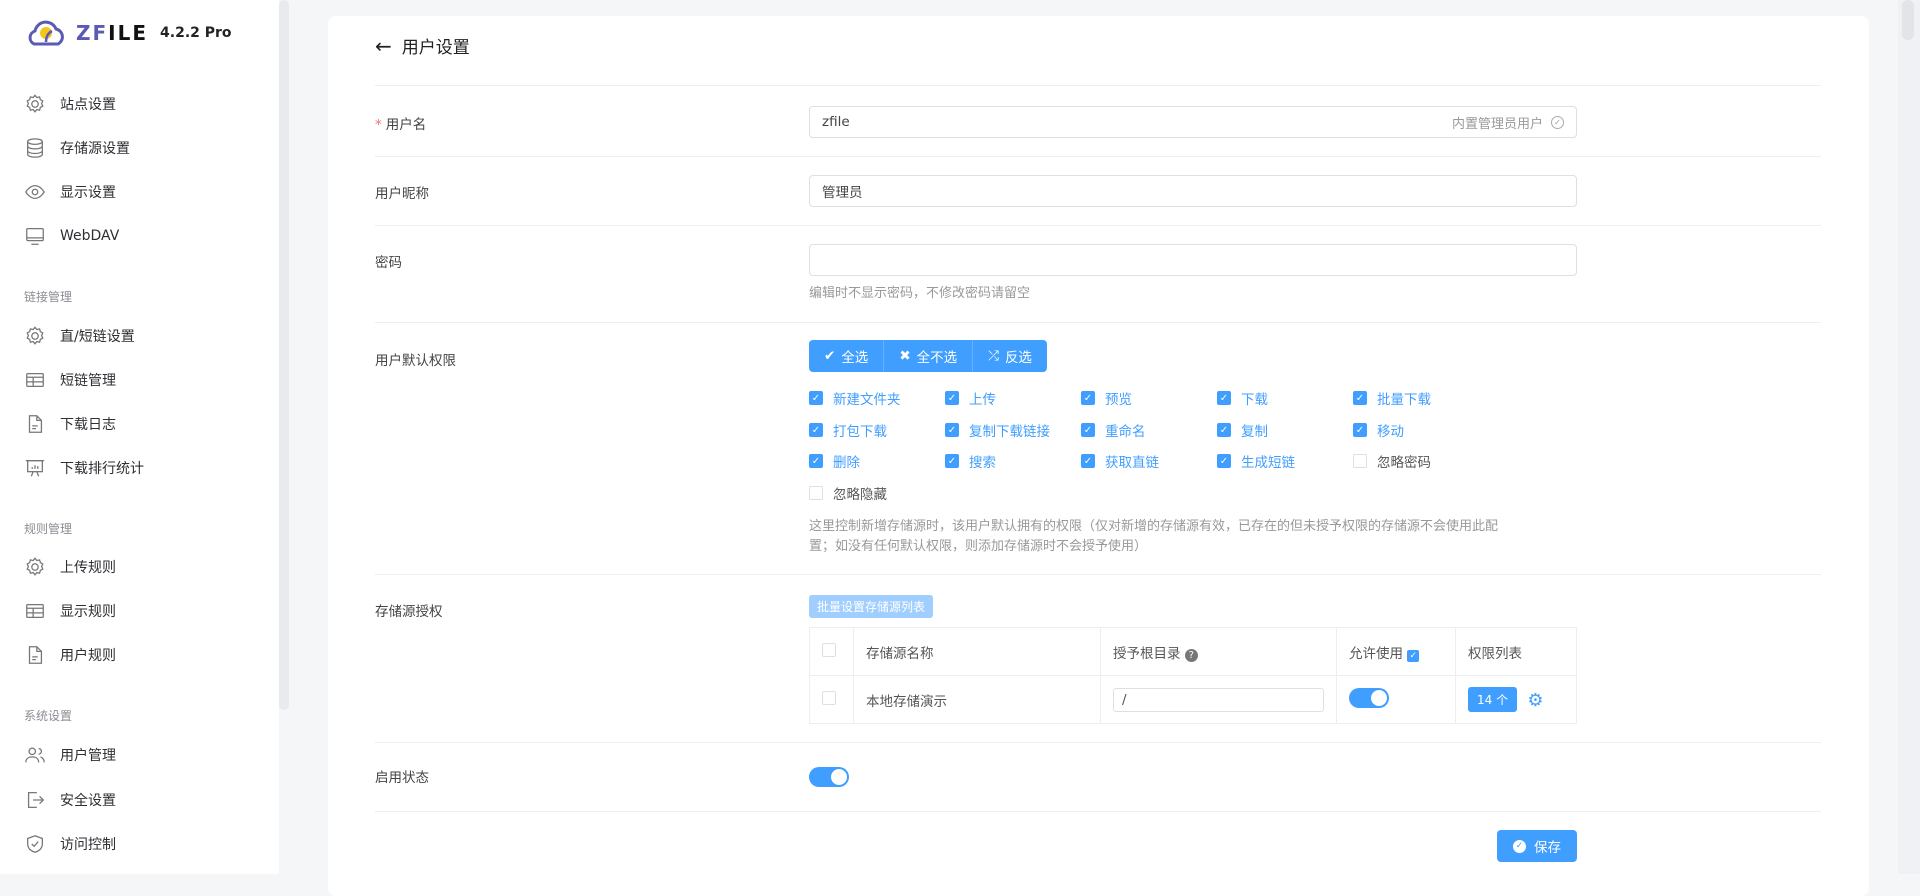 The width and height of the screenshot is (1920, 896). I want to click on page-title: 用户设置, so click(435, 48).